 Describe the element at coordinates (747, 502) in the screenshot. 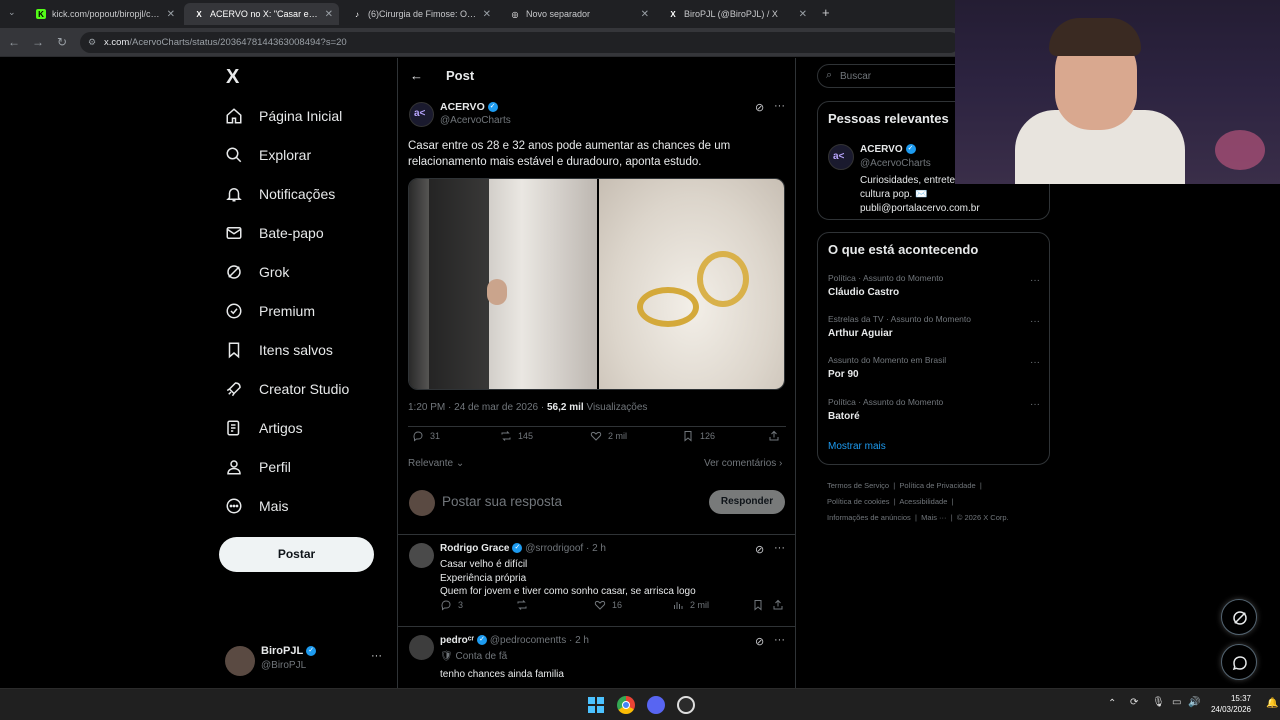

I see `reply-button: Responder` at that location.